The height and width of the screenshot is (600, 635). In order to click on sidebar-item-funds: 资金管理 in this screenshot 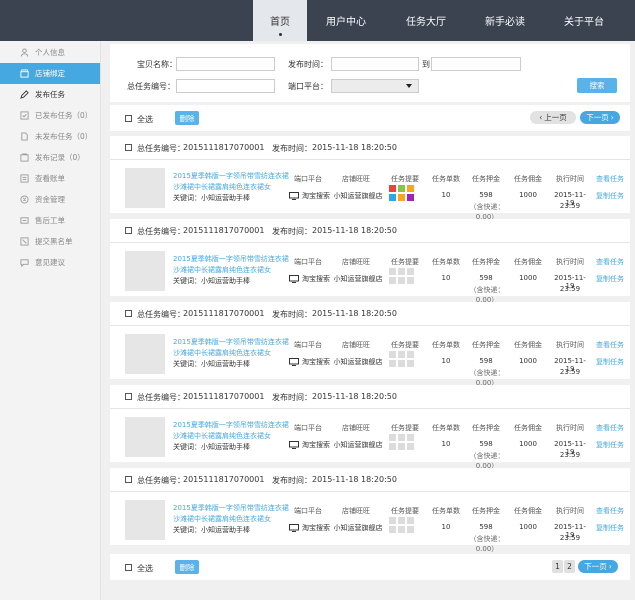, I will do `click(50, 199)`.